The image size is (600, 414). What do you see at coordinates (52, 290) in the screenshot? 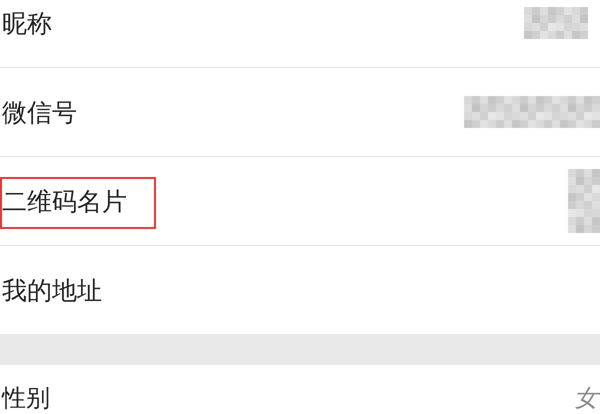
I see `row-label: 我的地址` at bounding box center [52, 290].